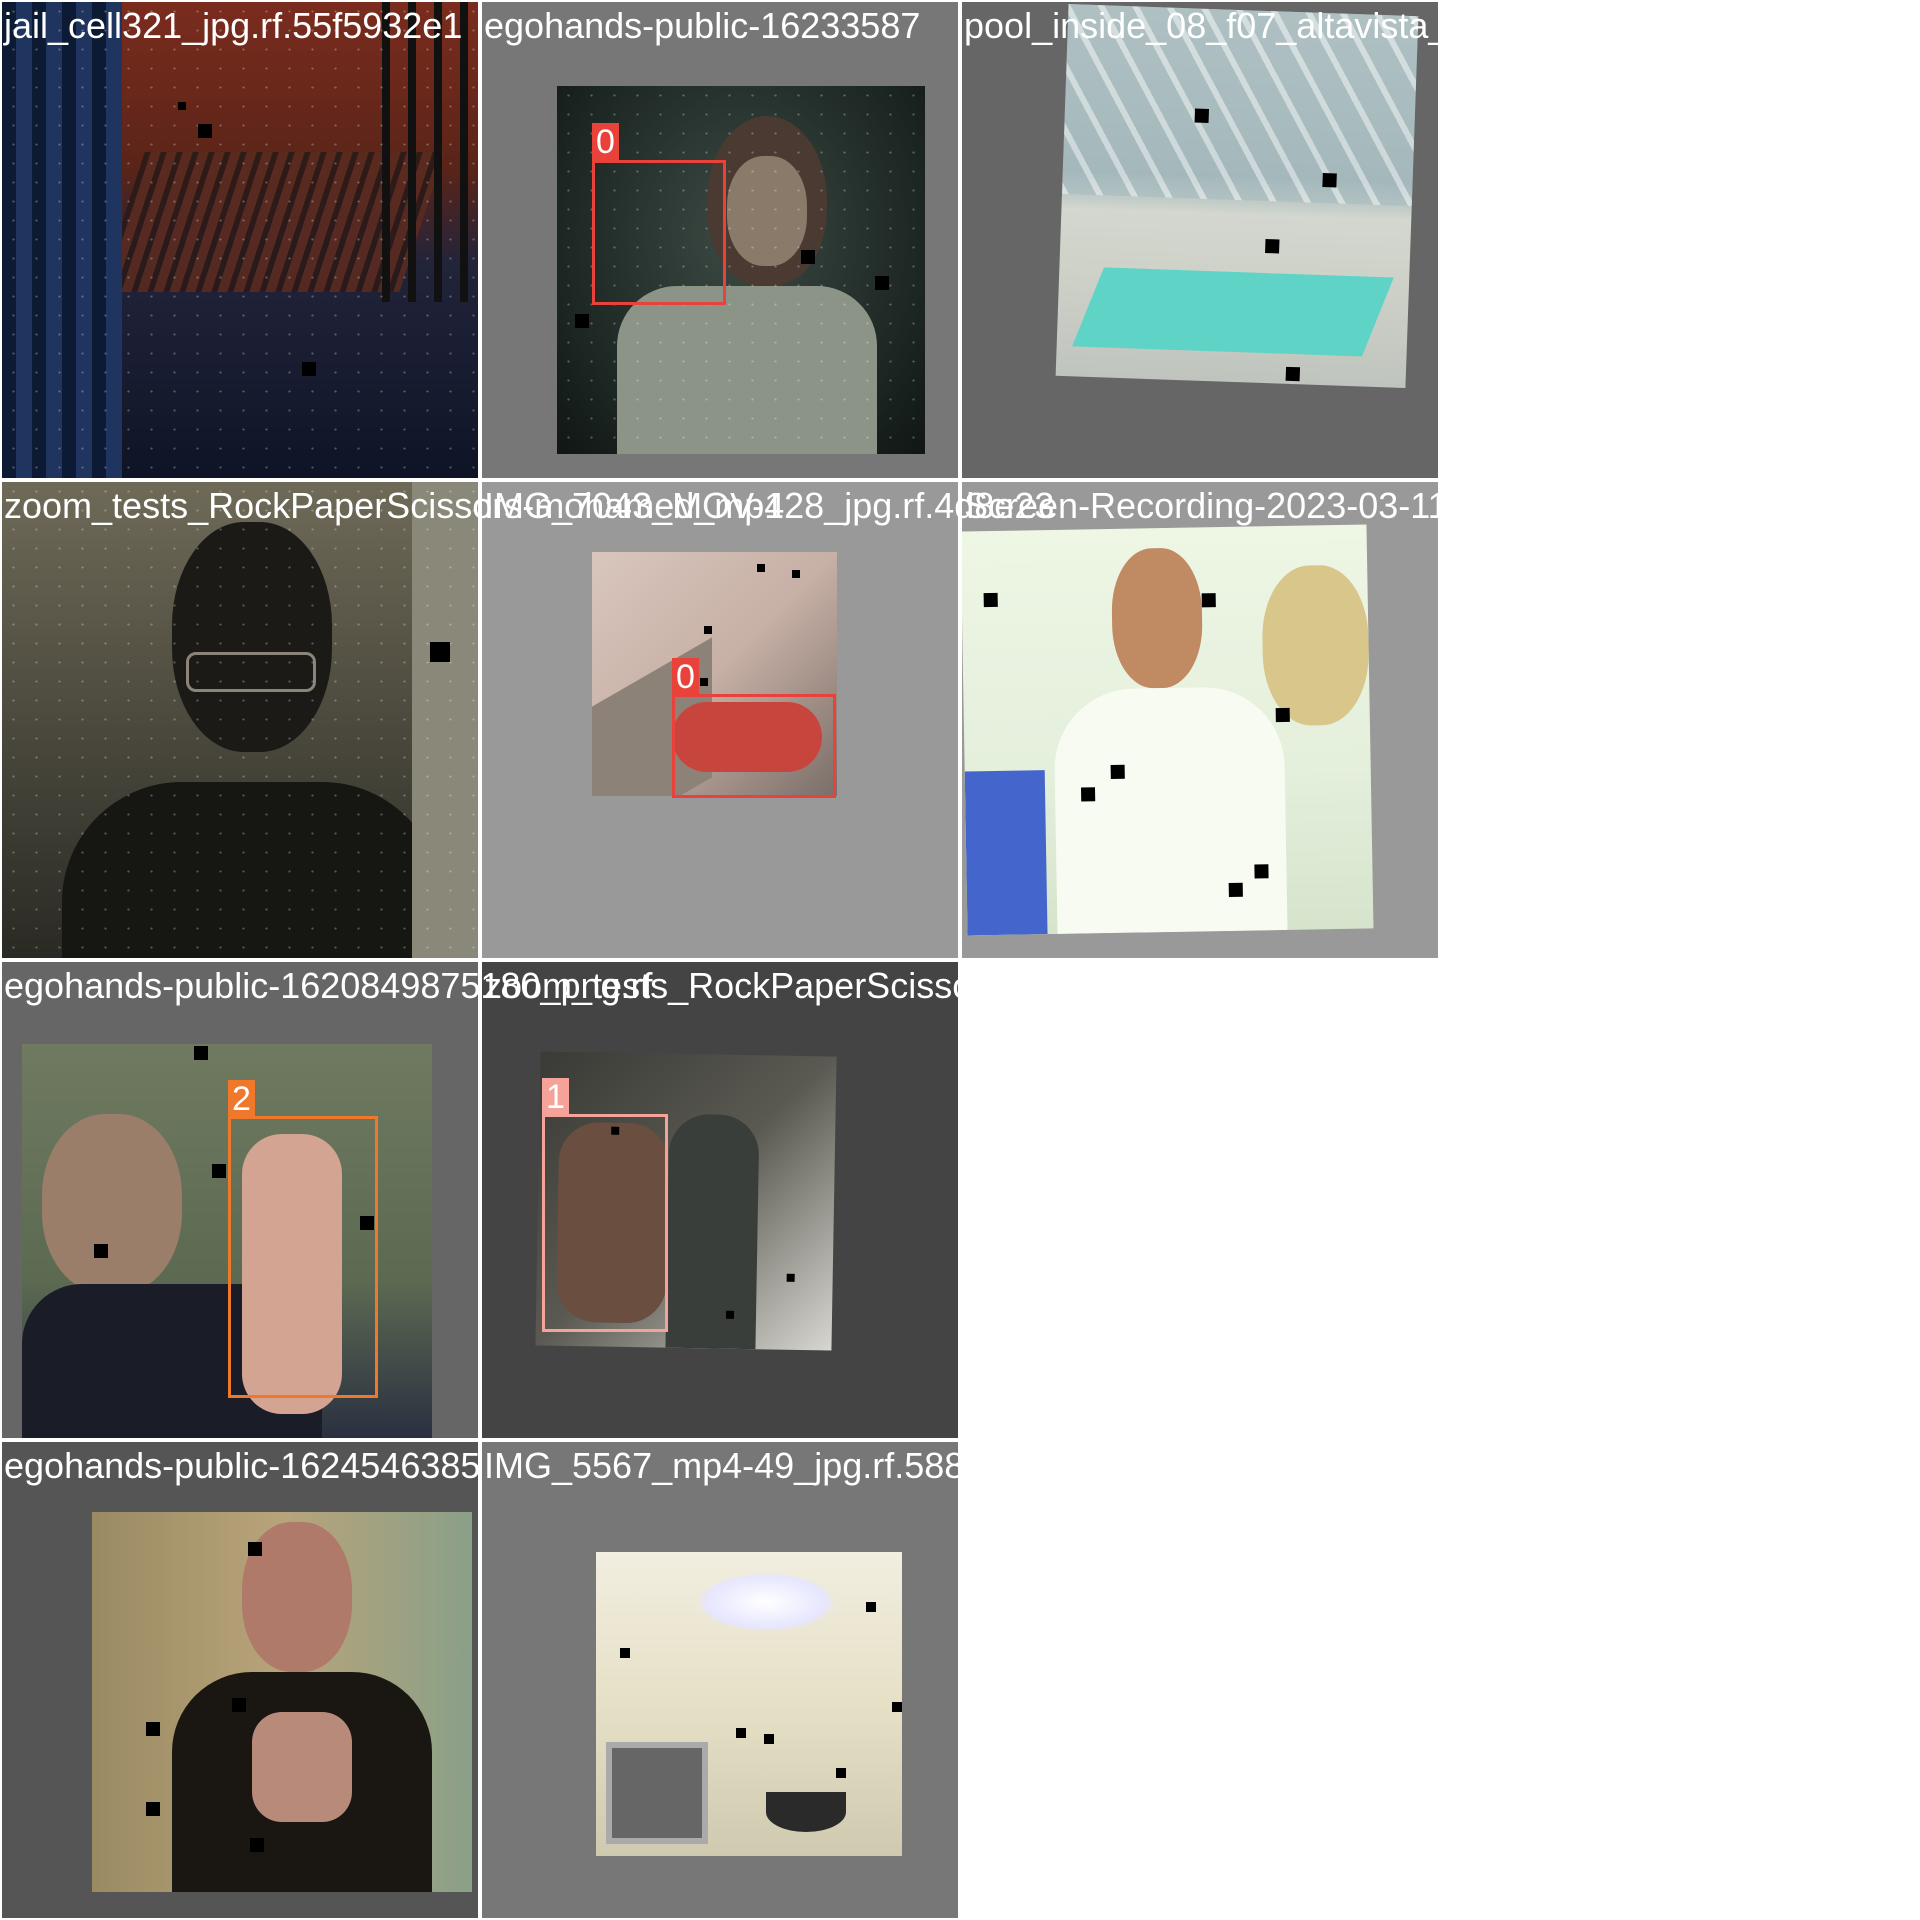 The width and height of the screenshot is (1920, 1920). Describe the element at coordinates (1233, 312) in the screenshot. I see `pool-water` at that location.